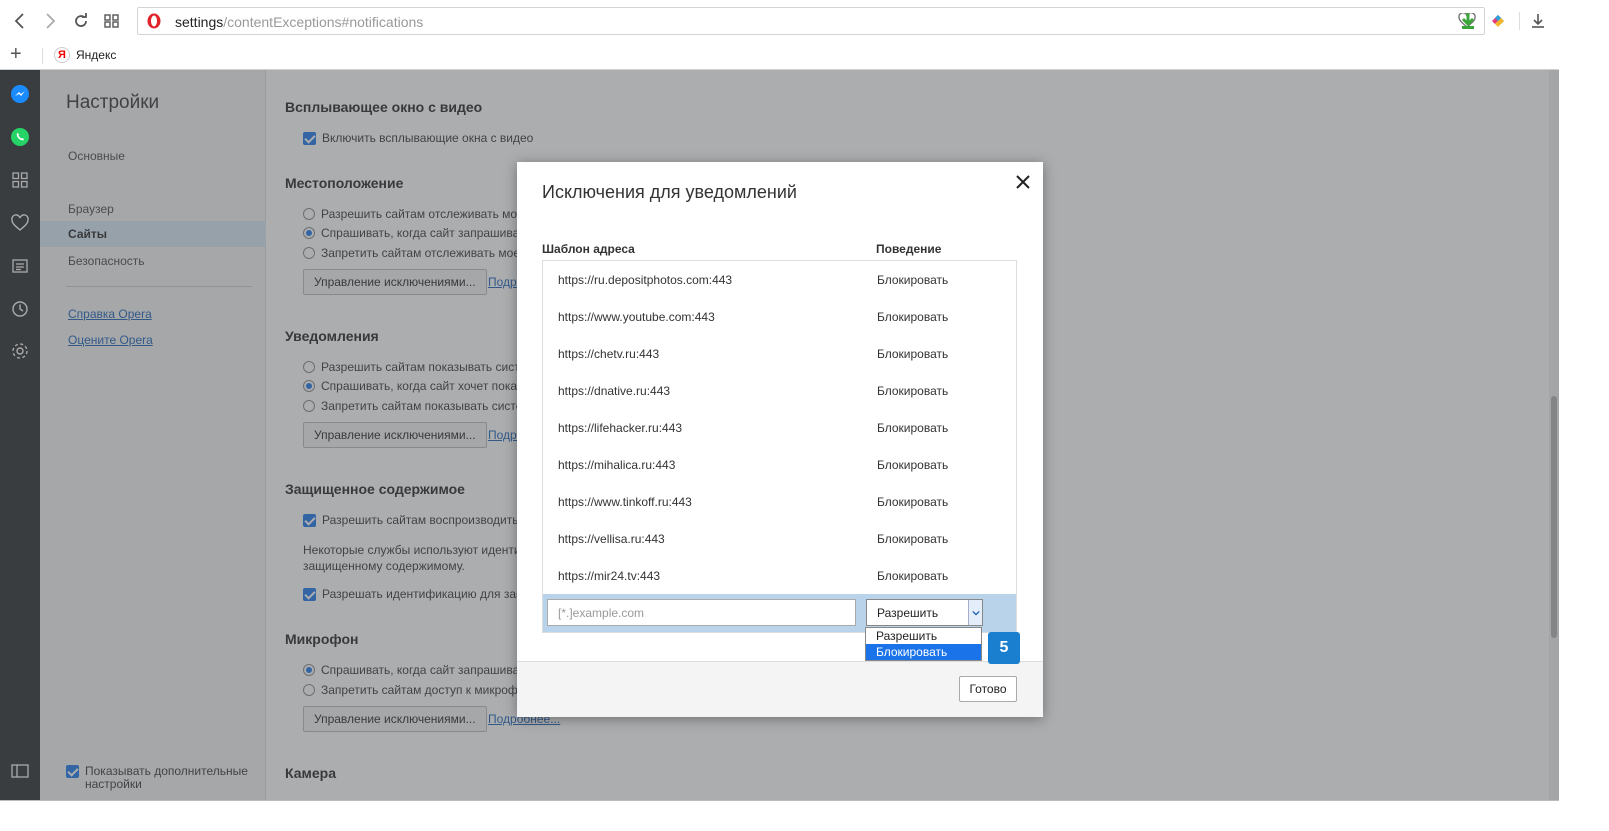  I want to click on behavior-dropdown-list: Разрешить Блокировать, so click(923, 644).